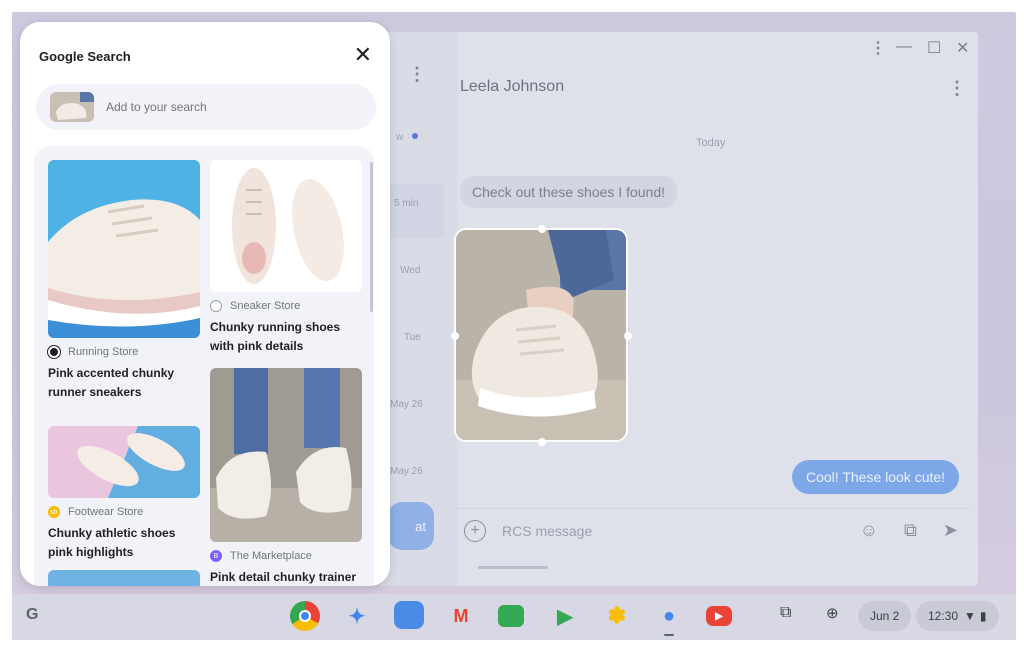  Describe the element at coordinates (669, 616) in the screenshot. I see `messages-icon: ●` at that location.